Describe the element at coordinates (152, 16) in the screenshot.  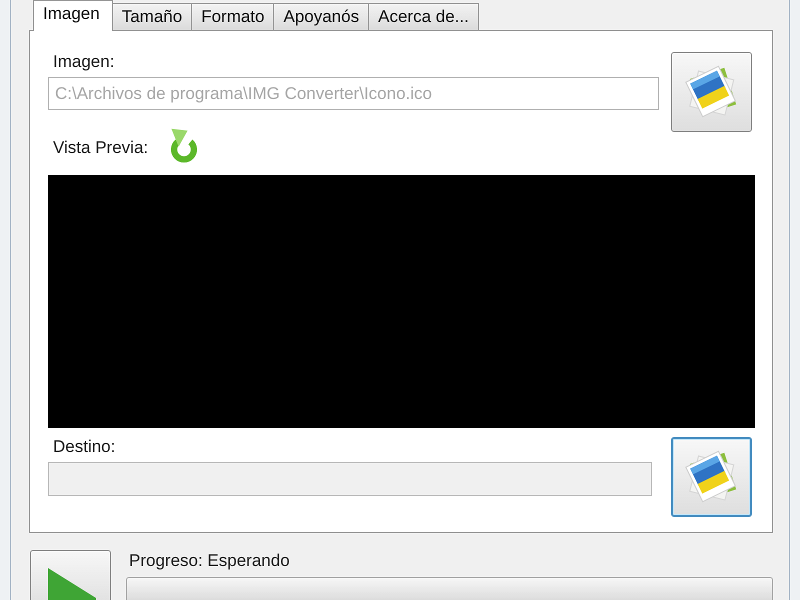
I see `tab: Tamaño` at that location.